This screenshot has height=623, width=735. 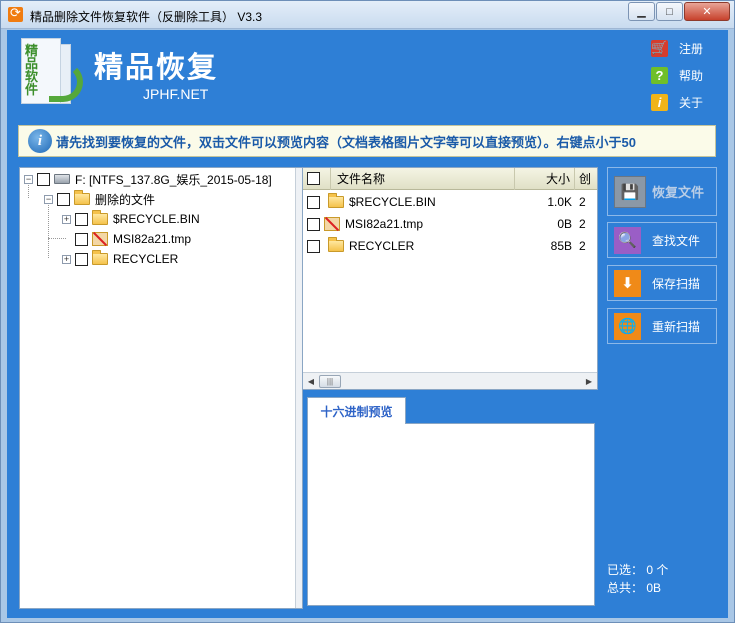 I want to click on tree-node-root: − F: [NTFS_137.8G_娱乐_2015-05-18], so click(x=148, y=179).